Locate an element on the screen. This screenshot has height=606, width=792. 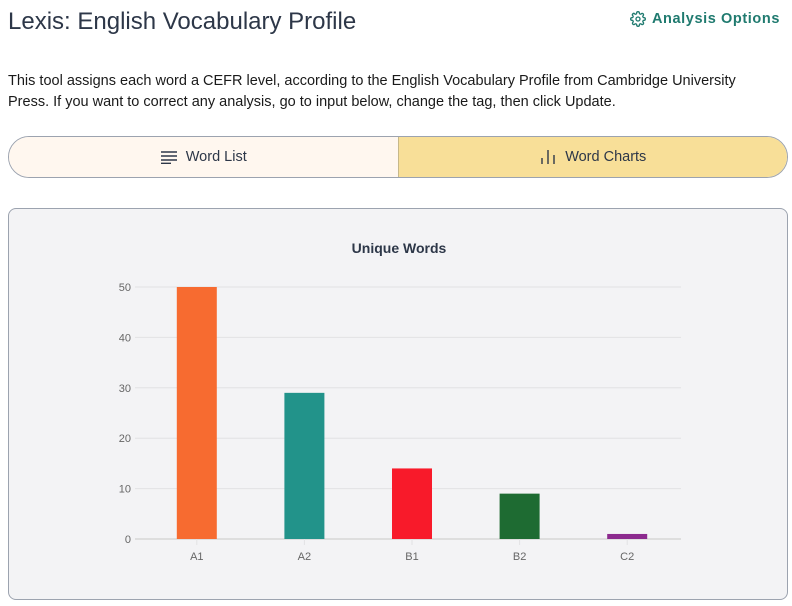
bar-b1 is located at coordinates (412, 503).